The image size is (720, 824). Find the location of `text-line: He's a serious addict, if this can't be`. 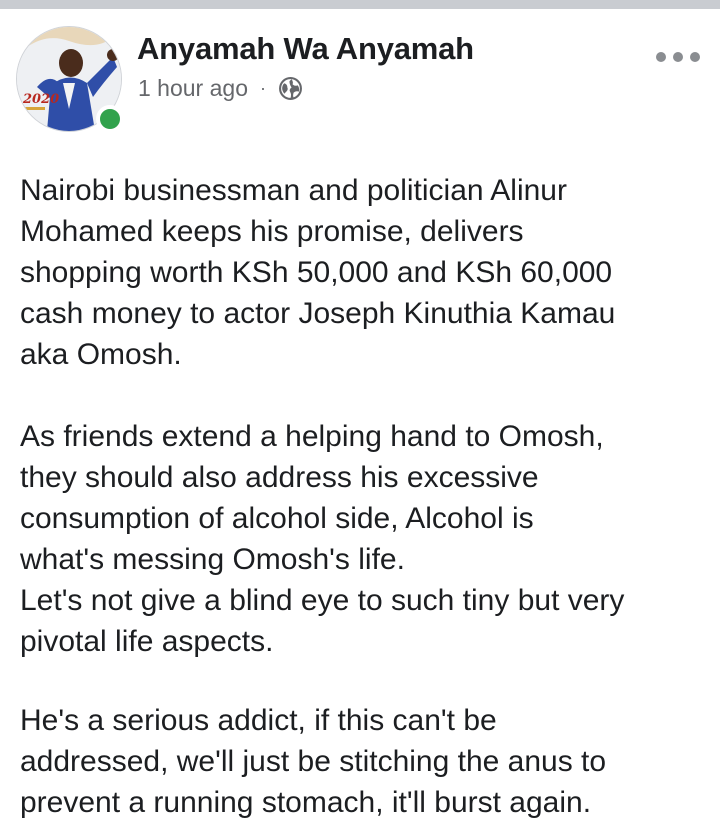

text-line: He's a serious addict, if this can't be is located at coordinates (258, 720).